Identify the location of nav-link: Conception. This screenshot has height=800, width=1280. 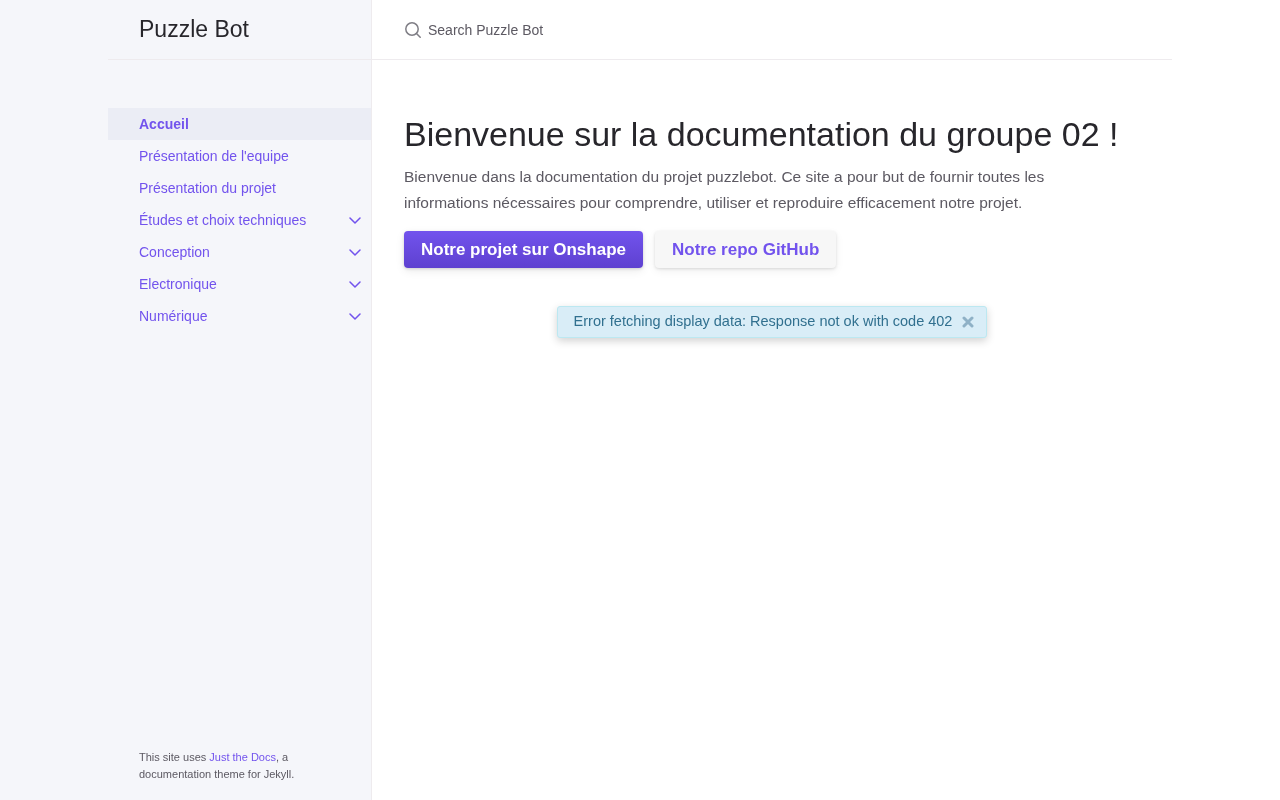
(174, 252).